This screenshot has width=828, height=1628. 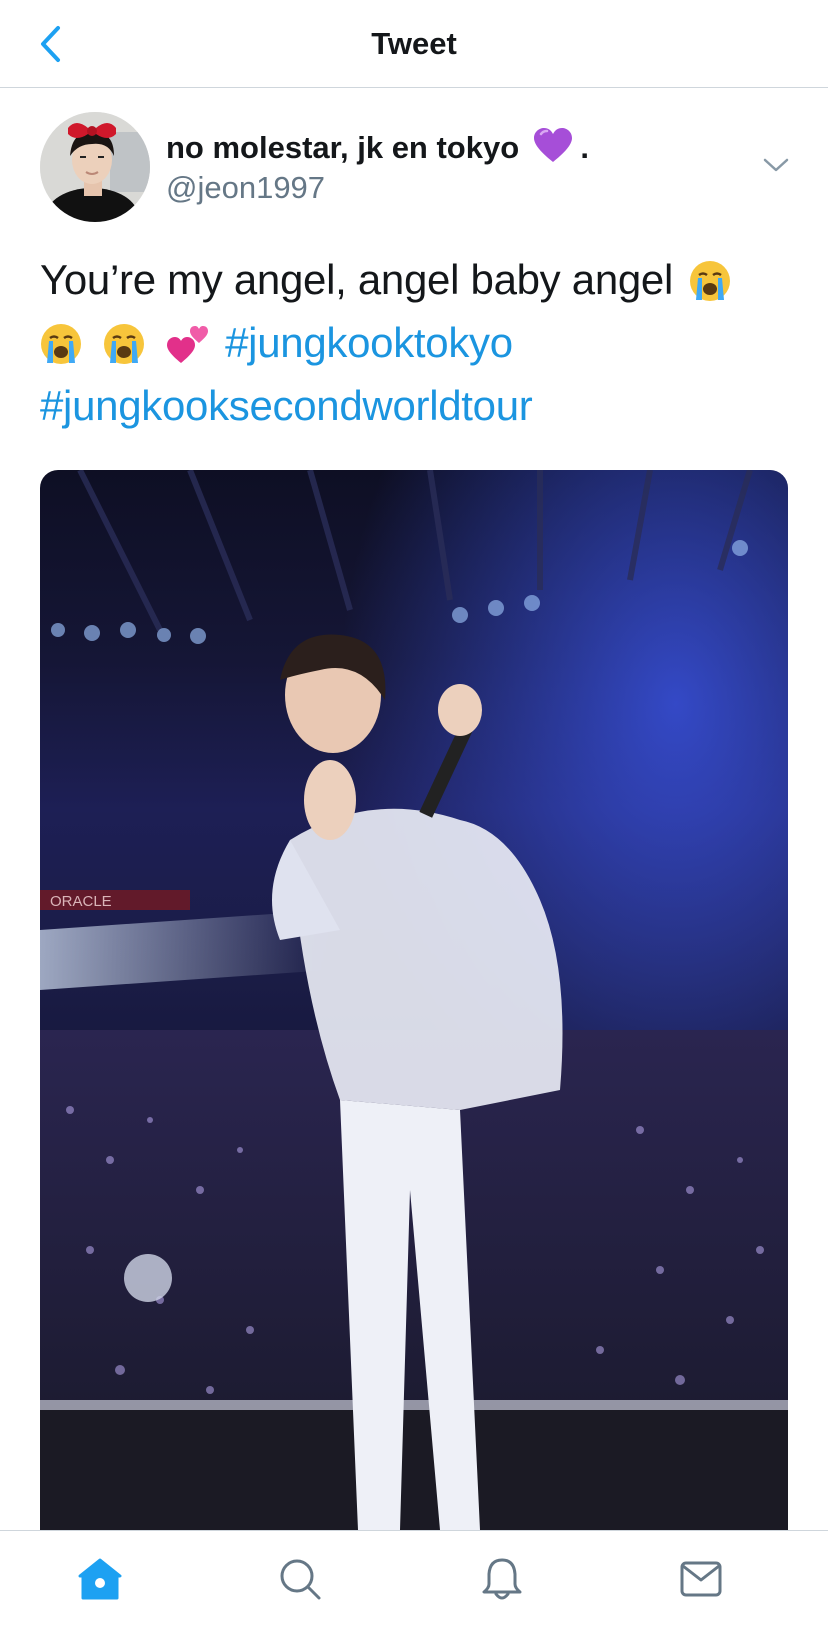 I want to click on home-icon, so click(x=100, y=1579).